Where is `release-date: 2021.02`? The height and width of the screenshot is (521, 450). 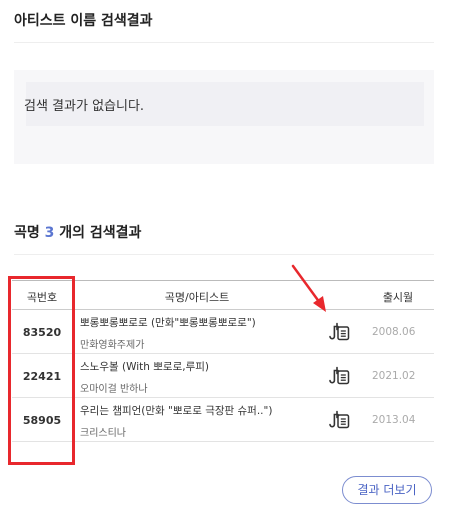 release-date: 2021.02 is located at coordinates (394, 376).